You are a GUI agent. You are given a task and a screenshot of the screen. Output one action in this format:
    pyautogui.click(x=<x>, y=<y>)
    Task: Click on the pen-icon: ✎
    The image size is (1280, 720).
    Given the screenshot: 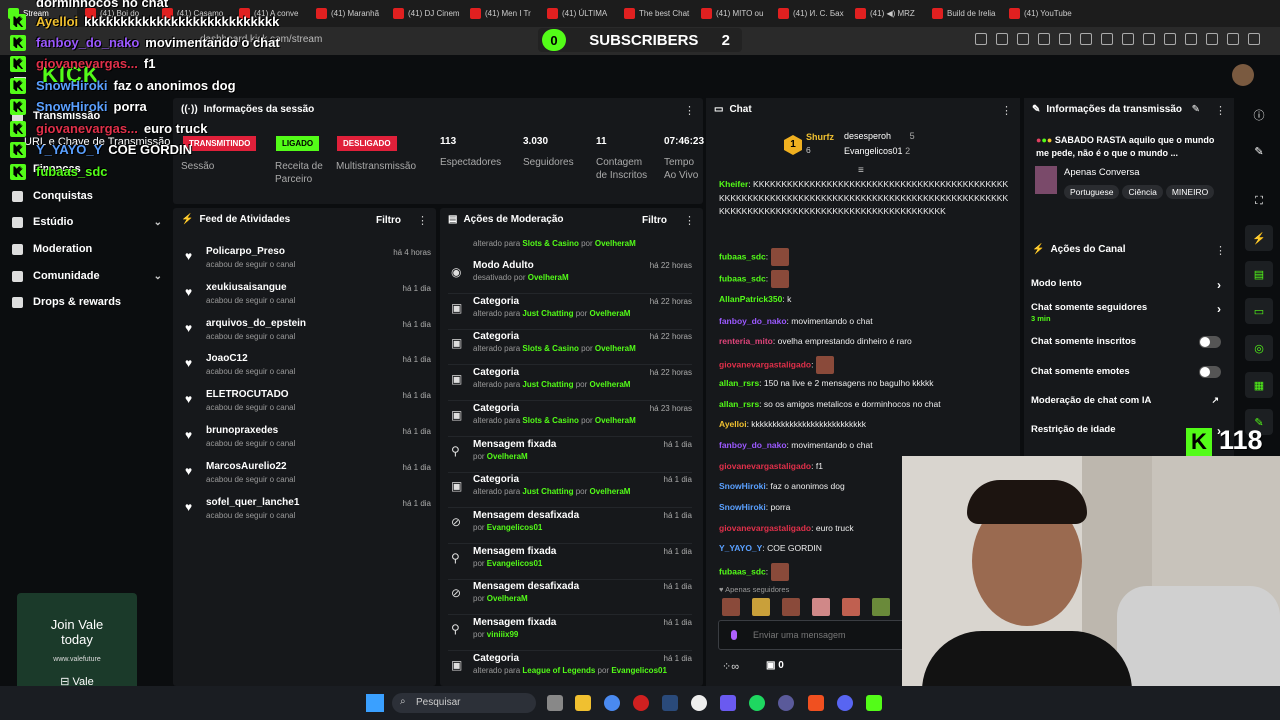 What is the action you would take?
    pyautogui.click(x=1259, y=151)
    